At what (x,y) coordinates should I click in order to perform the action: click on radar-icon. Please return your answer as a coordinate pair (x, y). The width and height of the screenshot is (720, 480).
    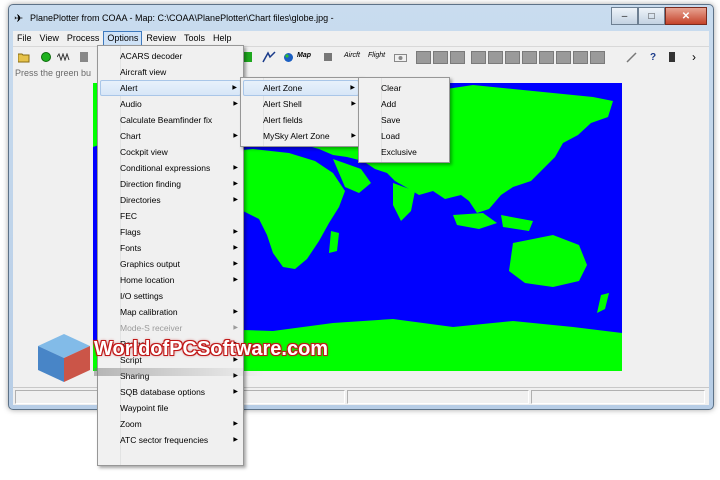
    Looking at the image, I should click on (269, 57).